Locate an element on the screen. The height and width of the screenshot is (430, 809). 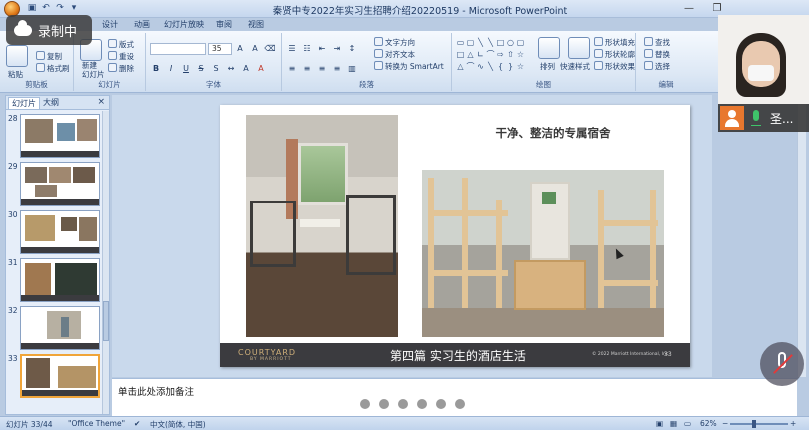
thumbnail-item: 33 is located at coordinates (54, 376).